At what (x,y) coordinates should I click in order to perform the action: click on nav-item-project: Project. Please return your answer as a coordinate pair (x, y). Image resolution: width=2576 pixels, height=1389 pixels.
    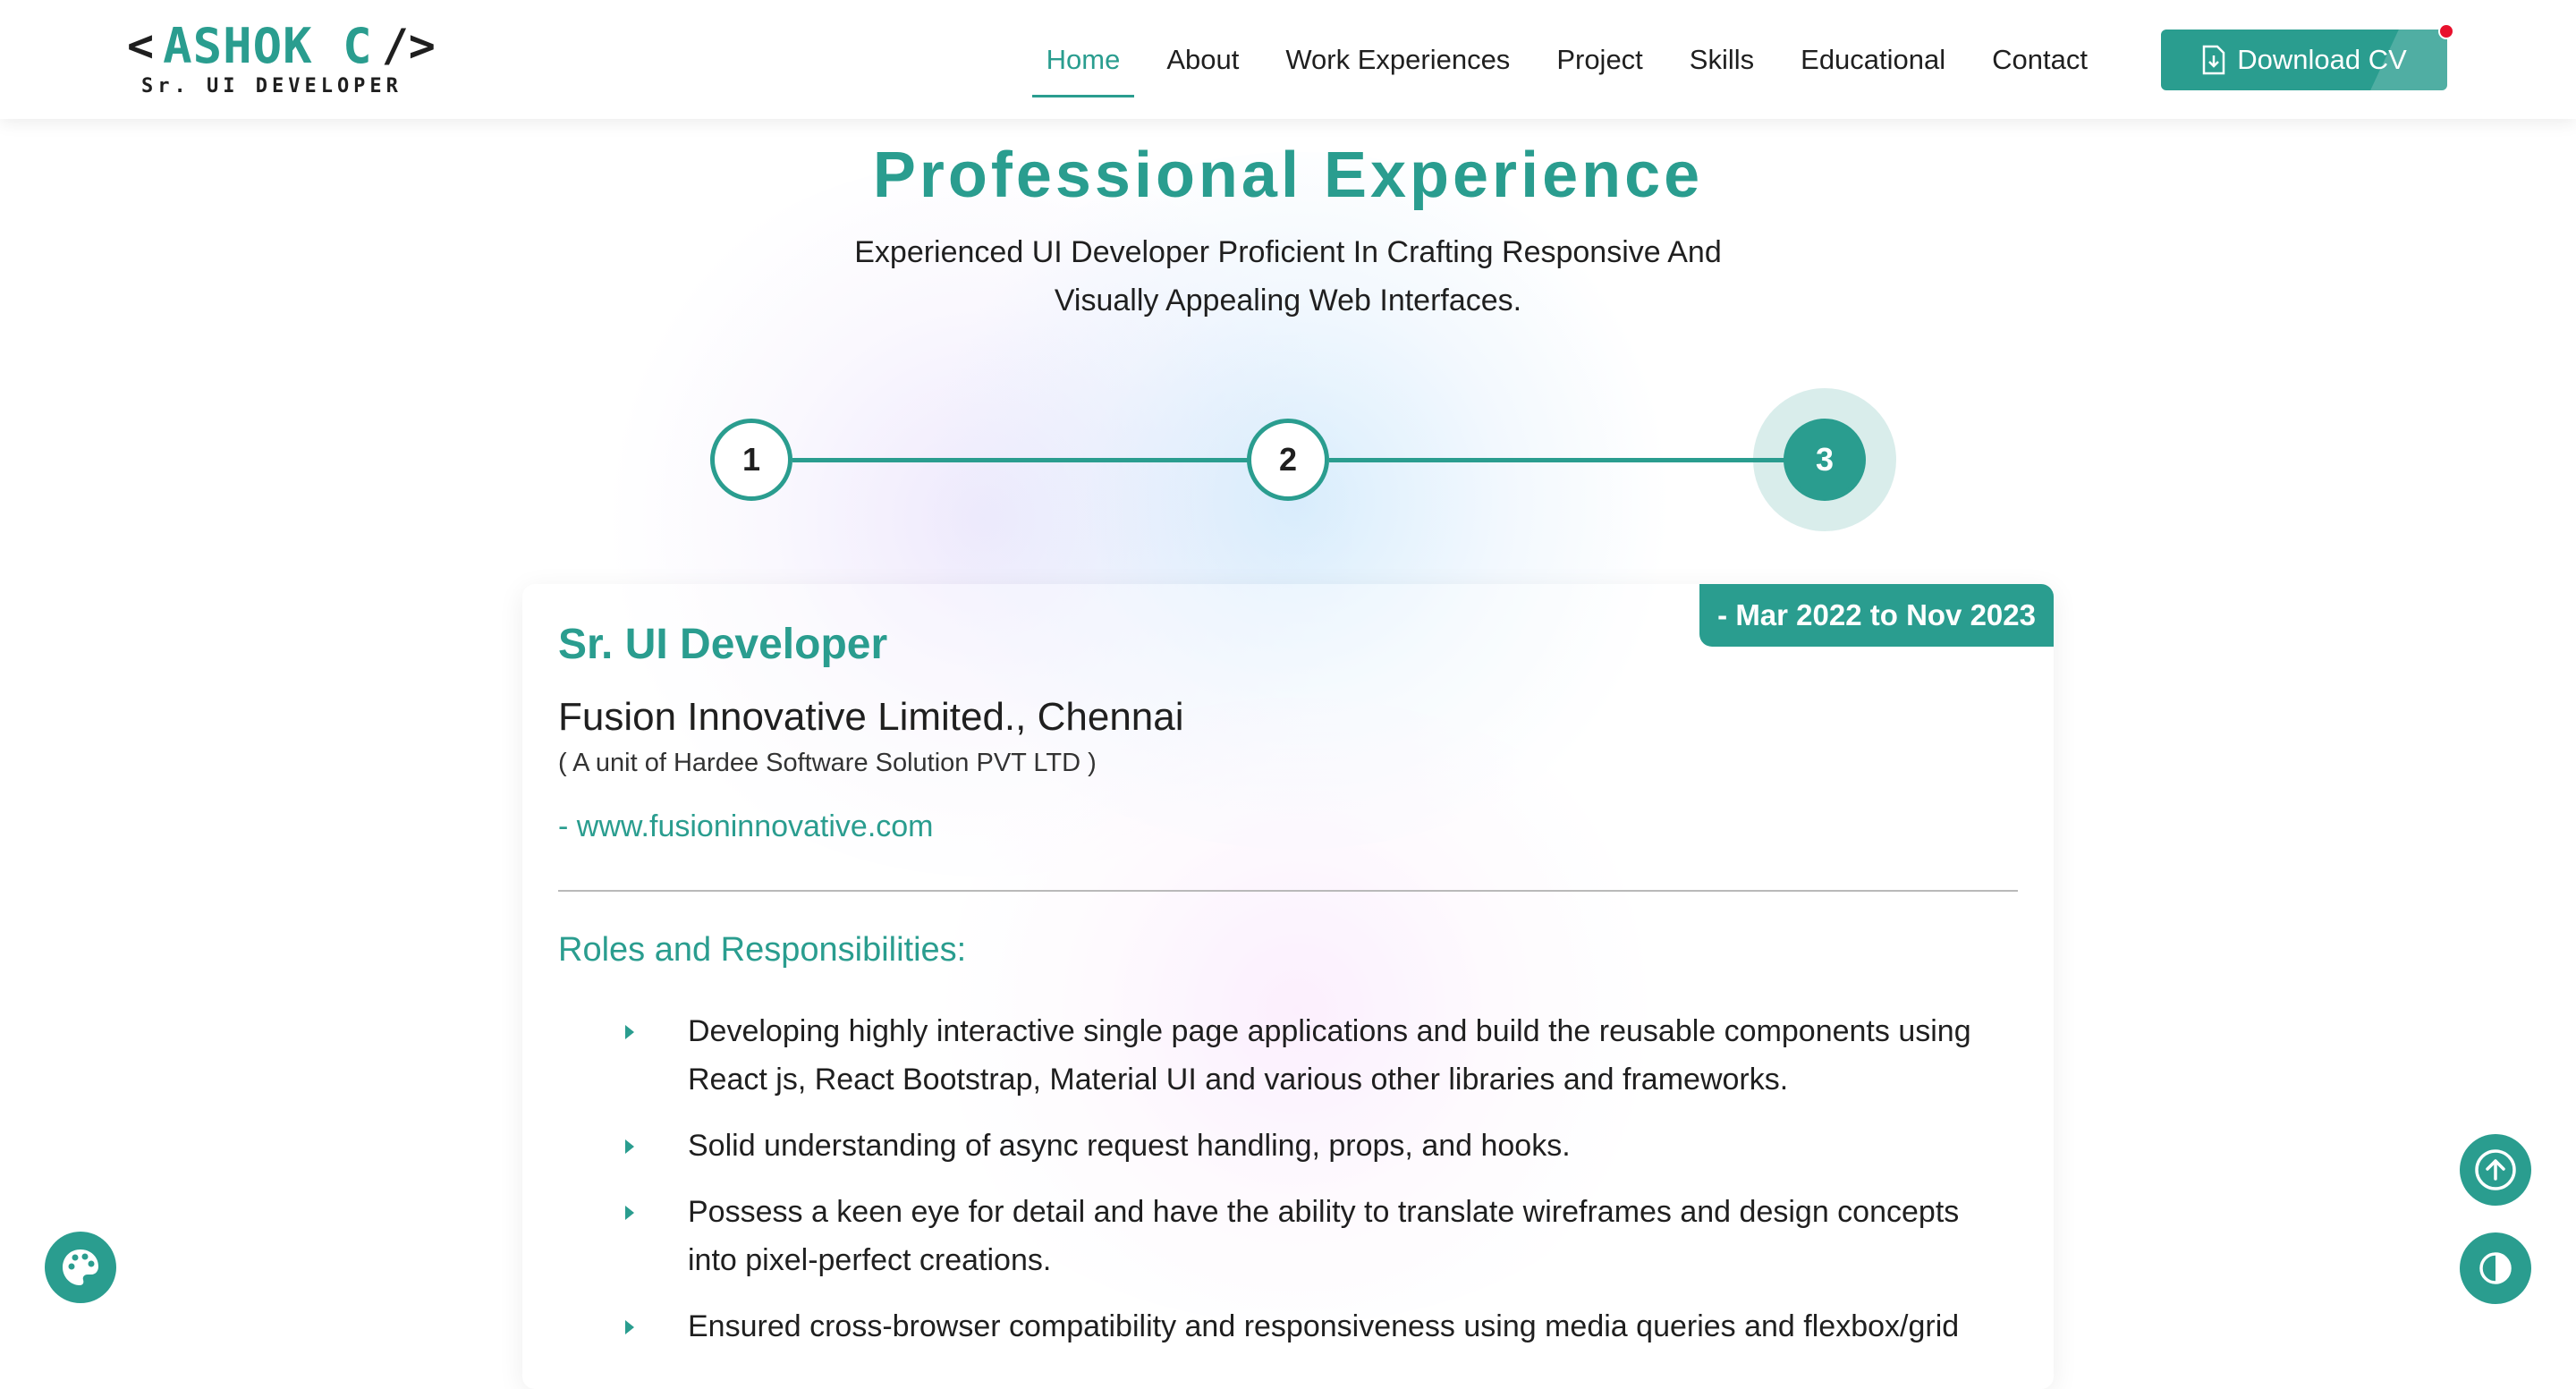
    Looking at the image, I should click on (1599, 59).